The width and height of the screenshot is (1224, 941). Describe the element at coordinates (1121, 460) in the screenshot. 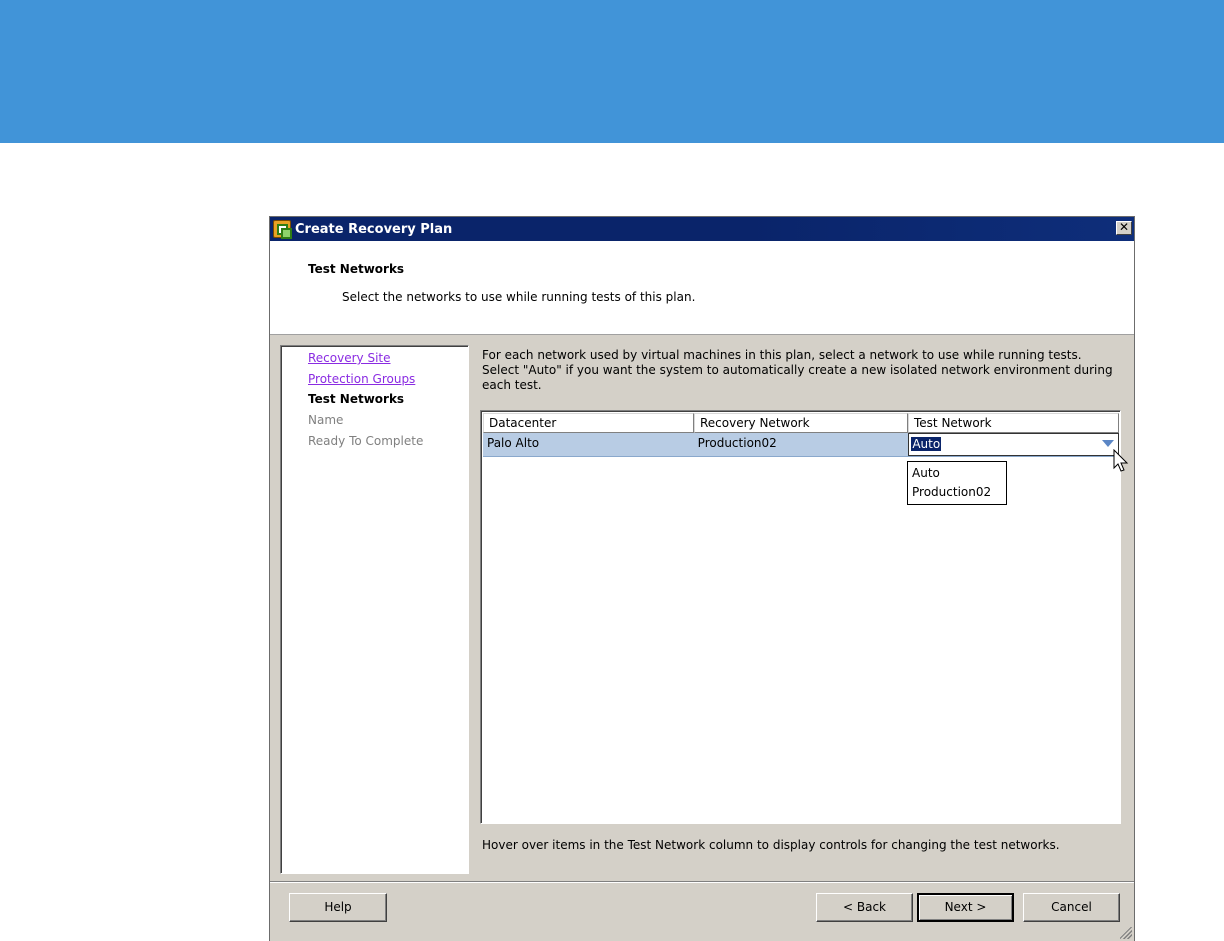

I see `mouse-pointer-icon` at that location.